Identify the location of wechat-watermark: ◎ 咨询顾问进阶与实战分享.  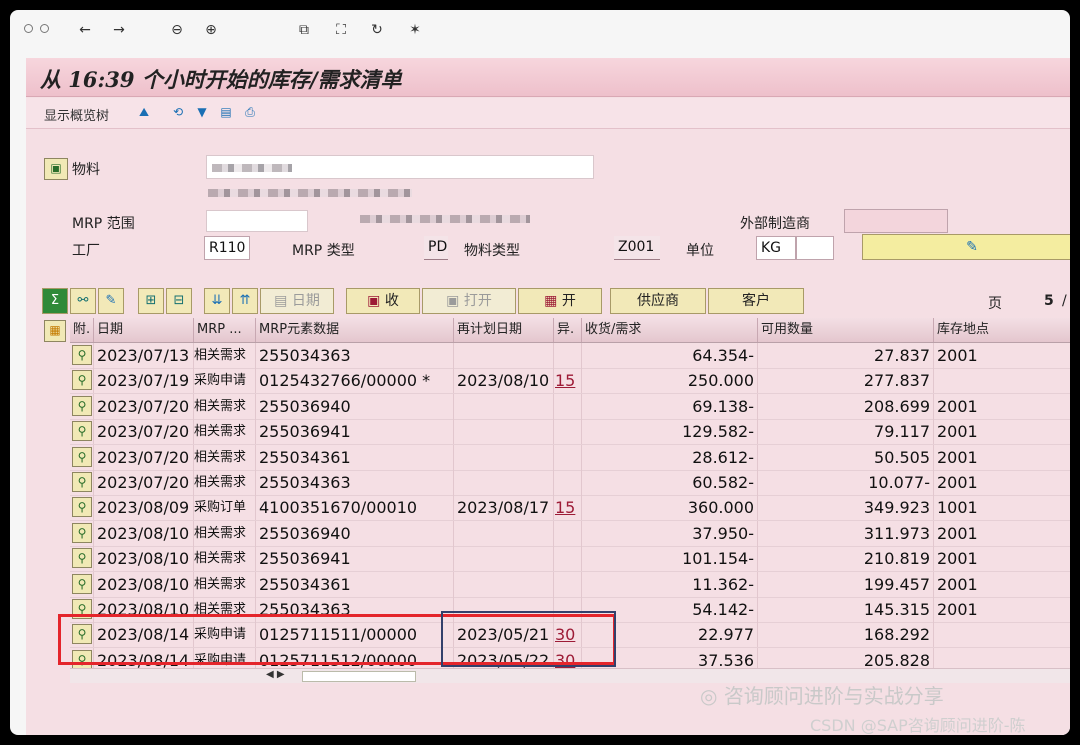
(822, 696).